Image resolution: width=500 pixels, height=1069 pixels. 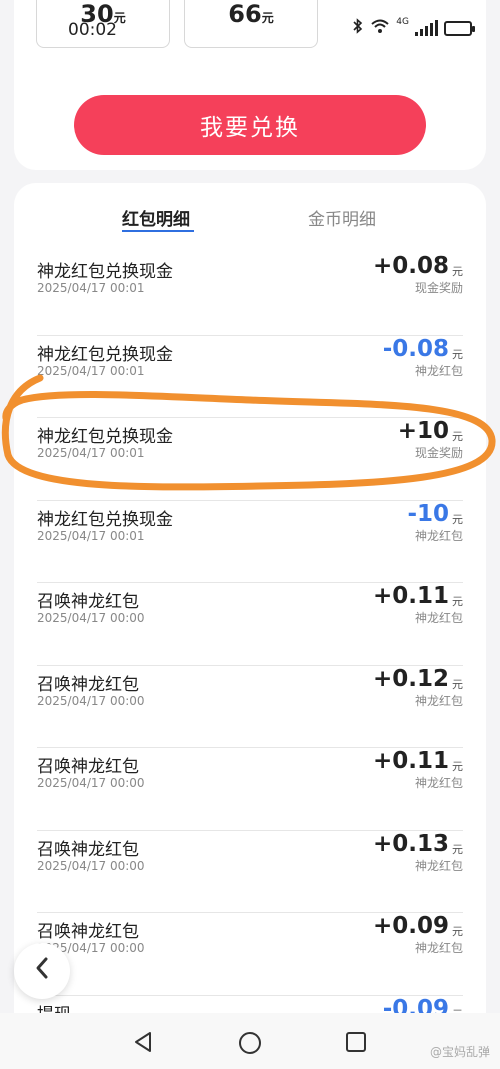 What do you see at coordinates (250, 459) in the screenshot?
I see `record-row: 神龙红包兑换现金 2025/04/17 00:01 +10 元现金奖励` at bounding box center [250, 459].